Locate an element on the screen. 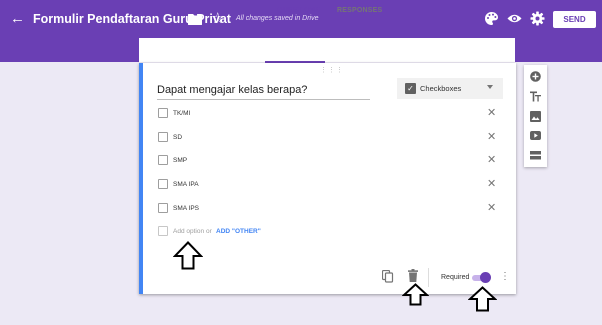 The height and width of the screenshot is (325, 602). required-label: Required is located at coordinates (455, 277).